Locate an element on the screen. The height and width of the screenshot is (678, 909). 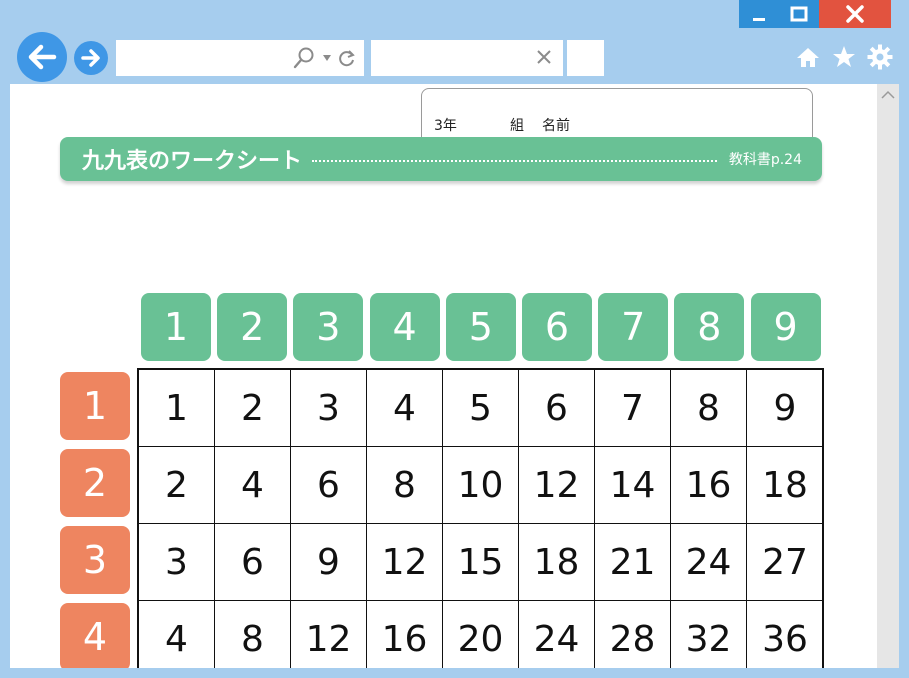
refresh-icon is located at coordinates (347, 58).